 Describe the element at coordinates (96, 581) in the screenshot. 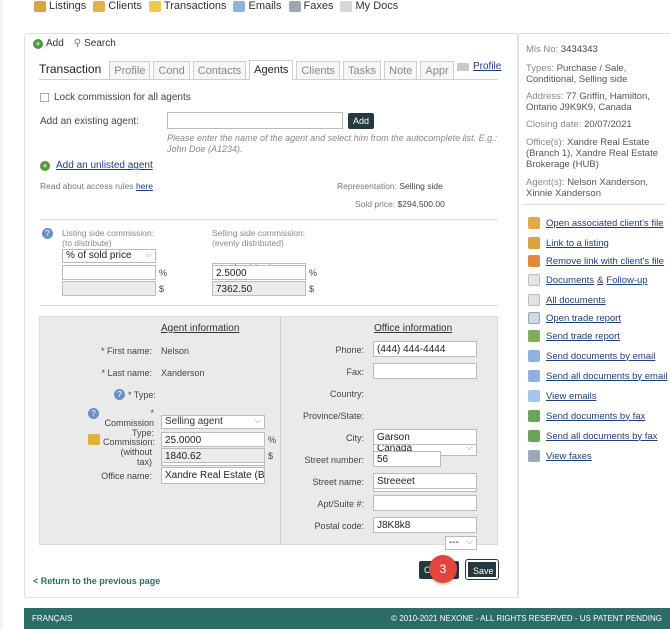

I see `return-link: < Return to the previous page` at that location.